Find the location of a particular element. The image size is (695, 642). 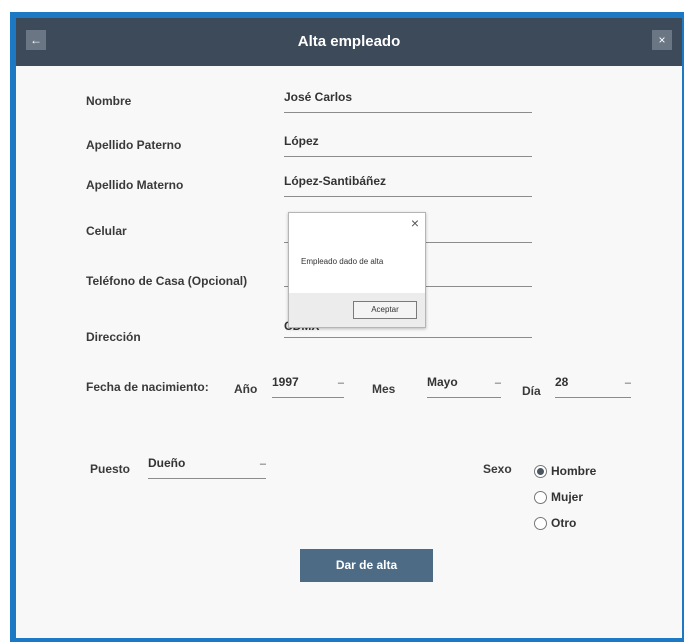

dia-label: Día is located at coordinates (531, 391).